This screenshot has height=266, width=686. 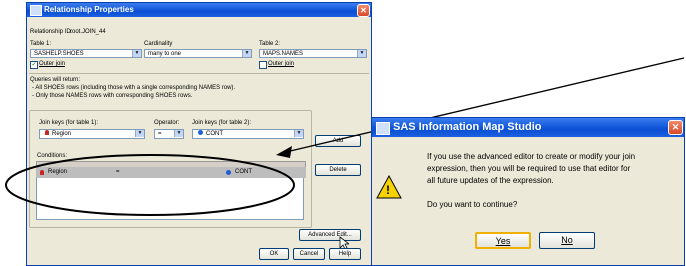 I want to click on annotation-ellipse, so click(x=150, y=185).